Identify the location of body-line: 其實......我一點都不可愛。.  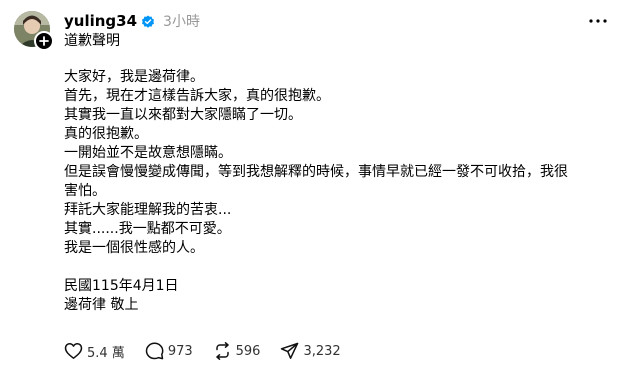
(147, 229).